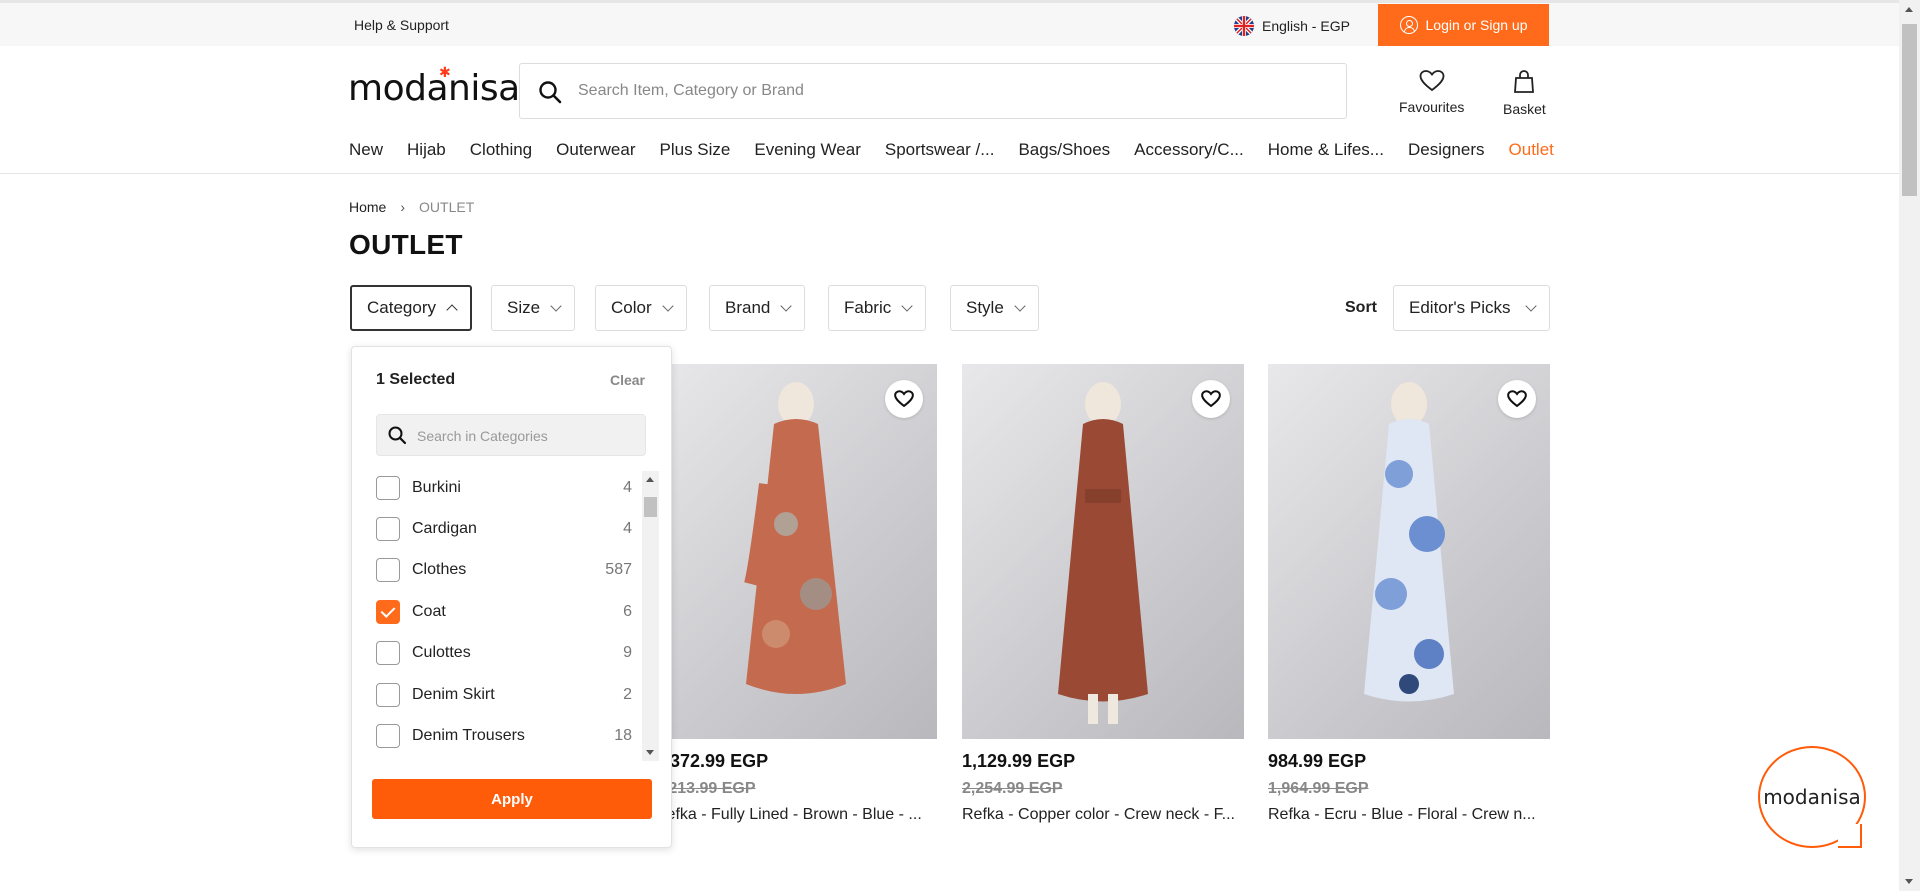 Image resolution: width=1920 pixels, height=891 pixels. I want to click on nav-item-evening-wear: Evening Wear, so click(807, 150).